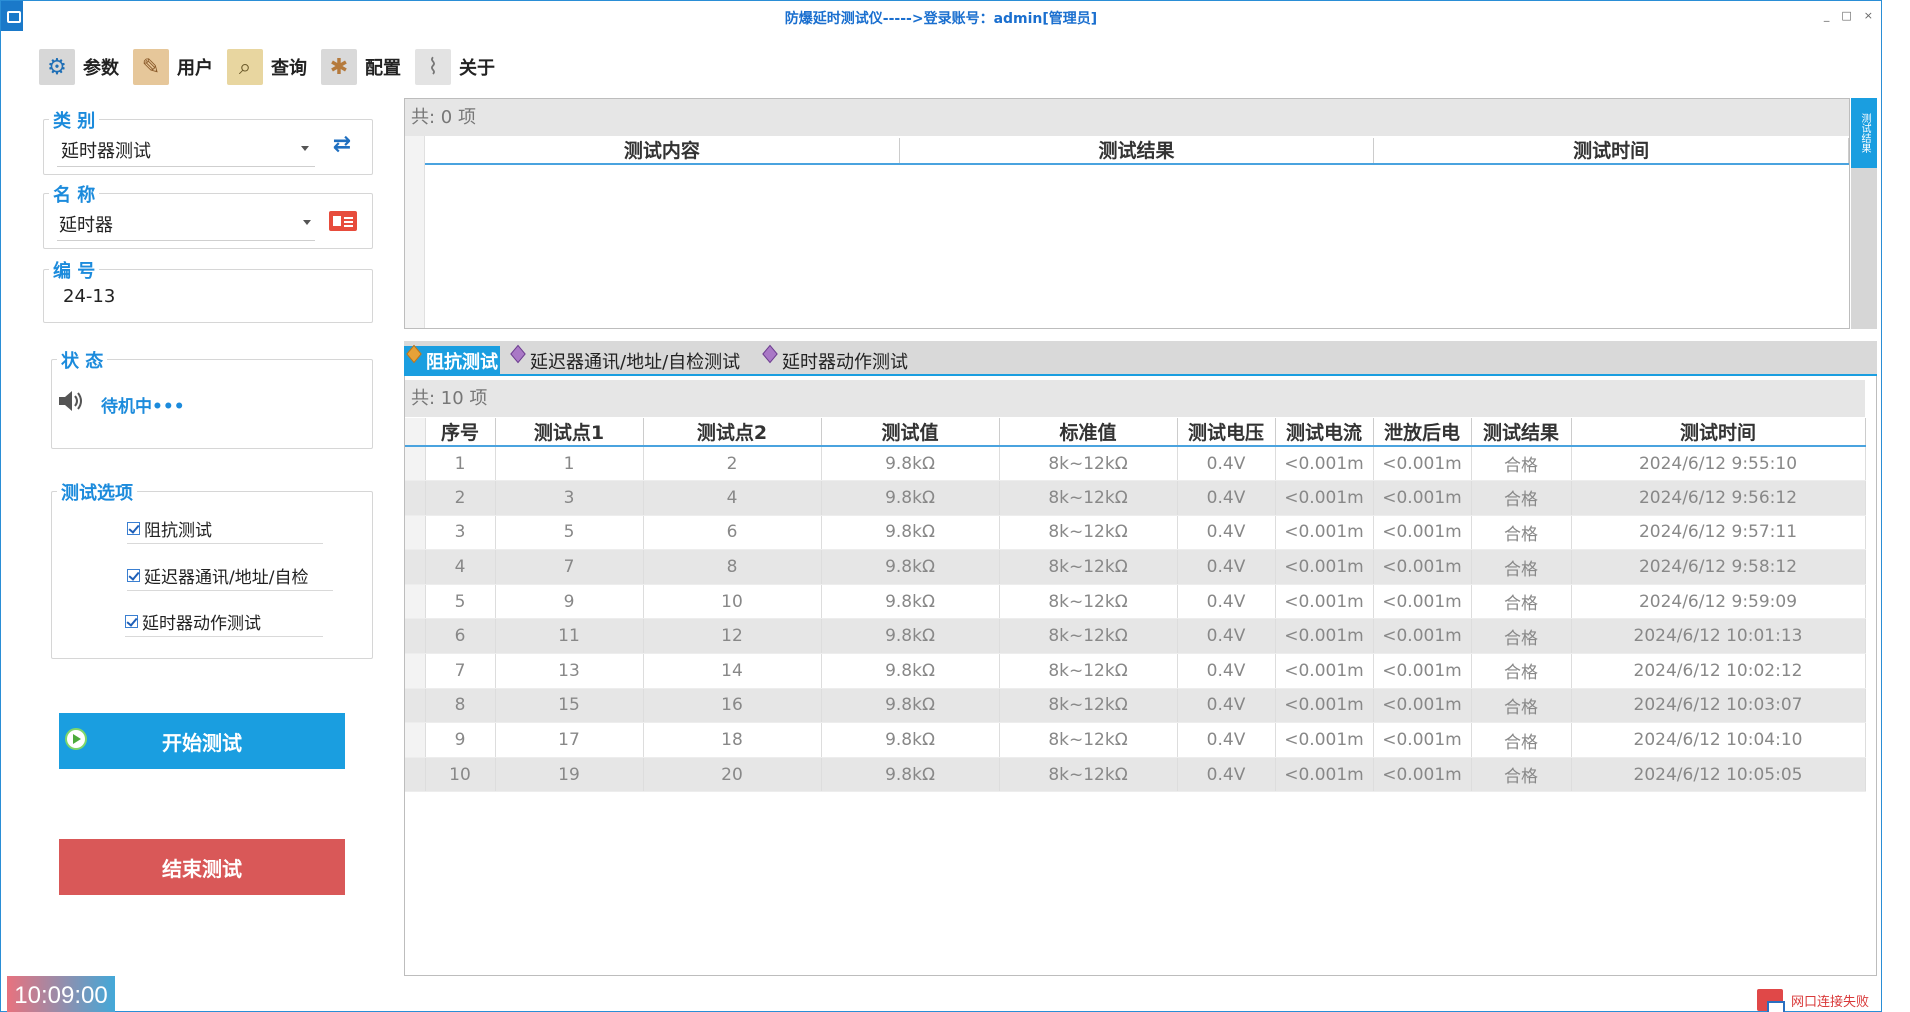 This screenshot has height=1012, width=1910. What do you see at coordinates (477, 68) in the screenshot?
I see `toolbar-label: 关于` at bounding box center [477, 68].